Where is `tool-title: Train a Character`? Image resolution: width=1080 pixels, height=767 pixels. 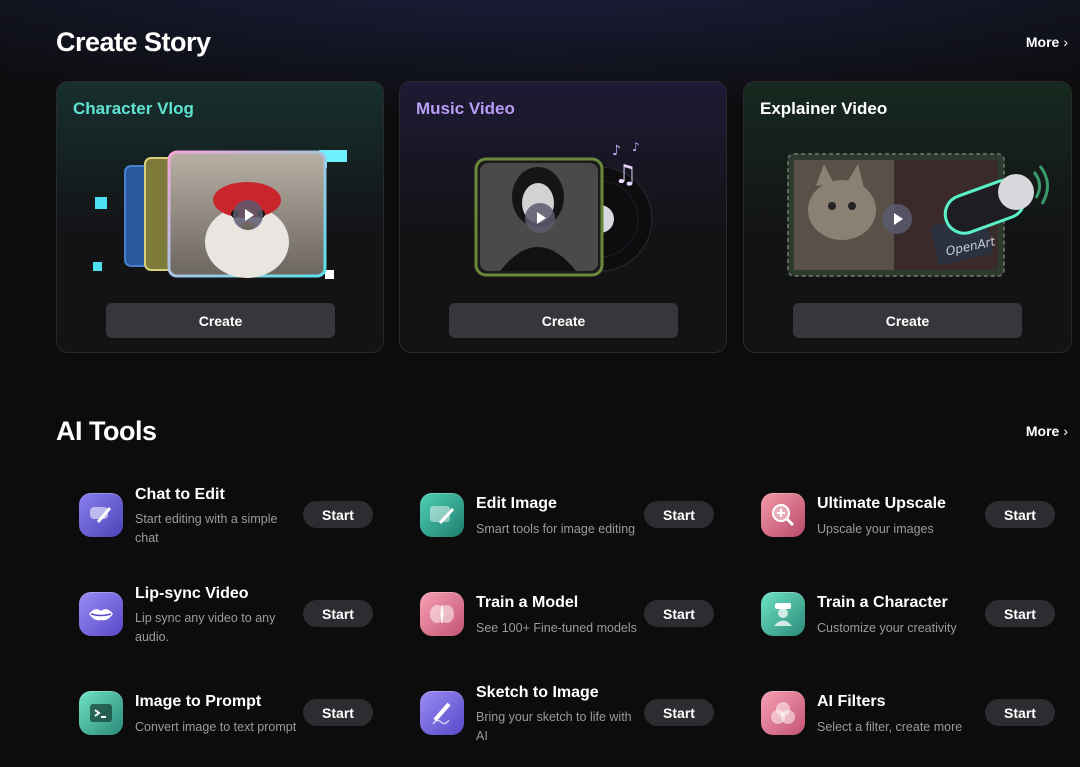
tool-title: Train a Character is located at coordinates (882, 602).